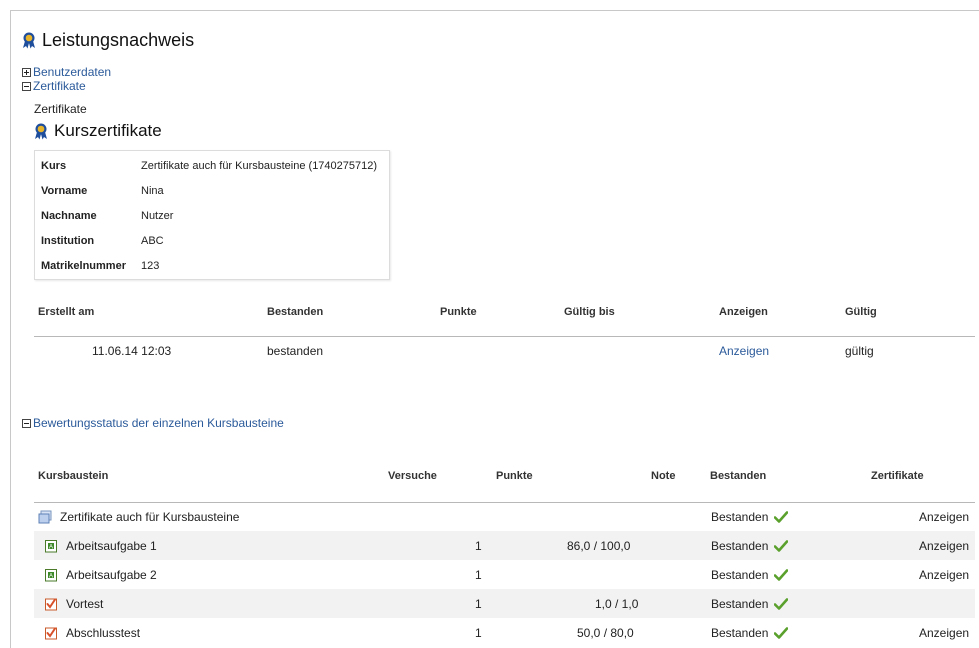  Describe the element at coordinates (743, 312) in the screenshot. I see `header-show: Anzeigen` at that location.